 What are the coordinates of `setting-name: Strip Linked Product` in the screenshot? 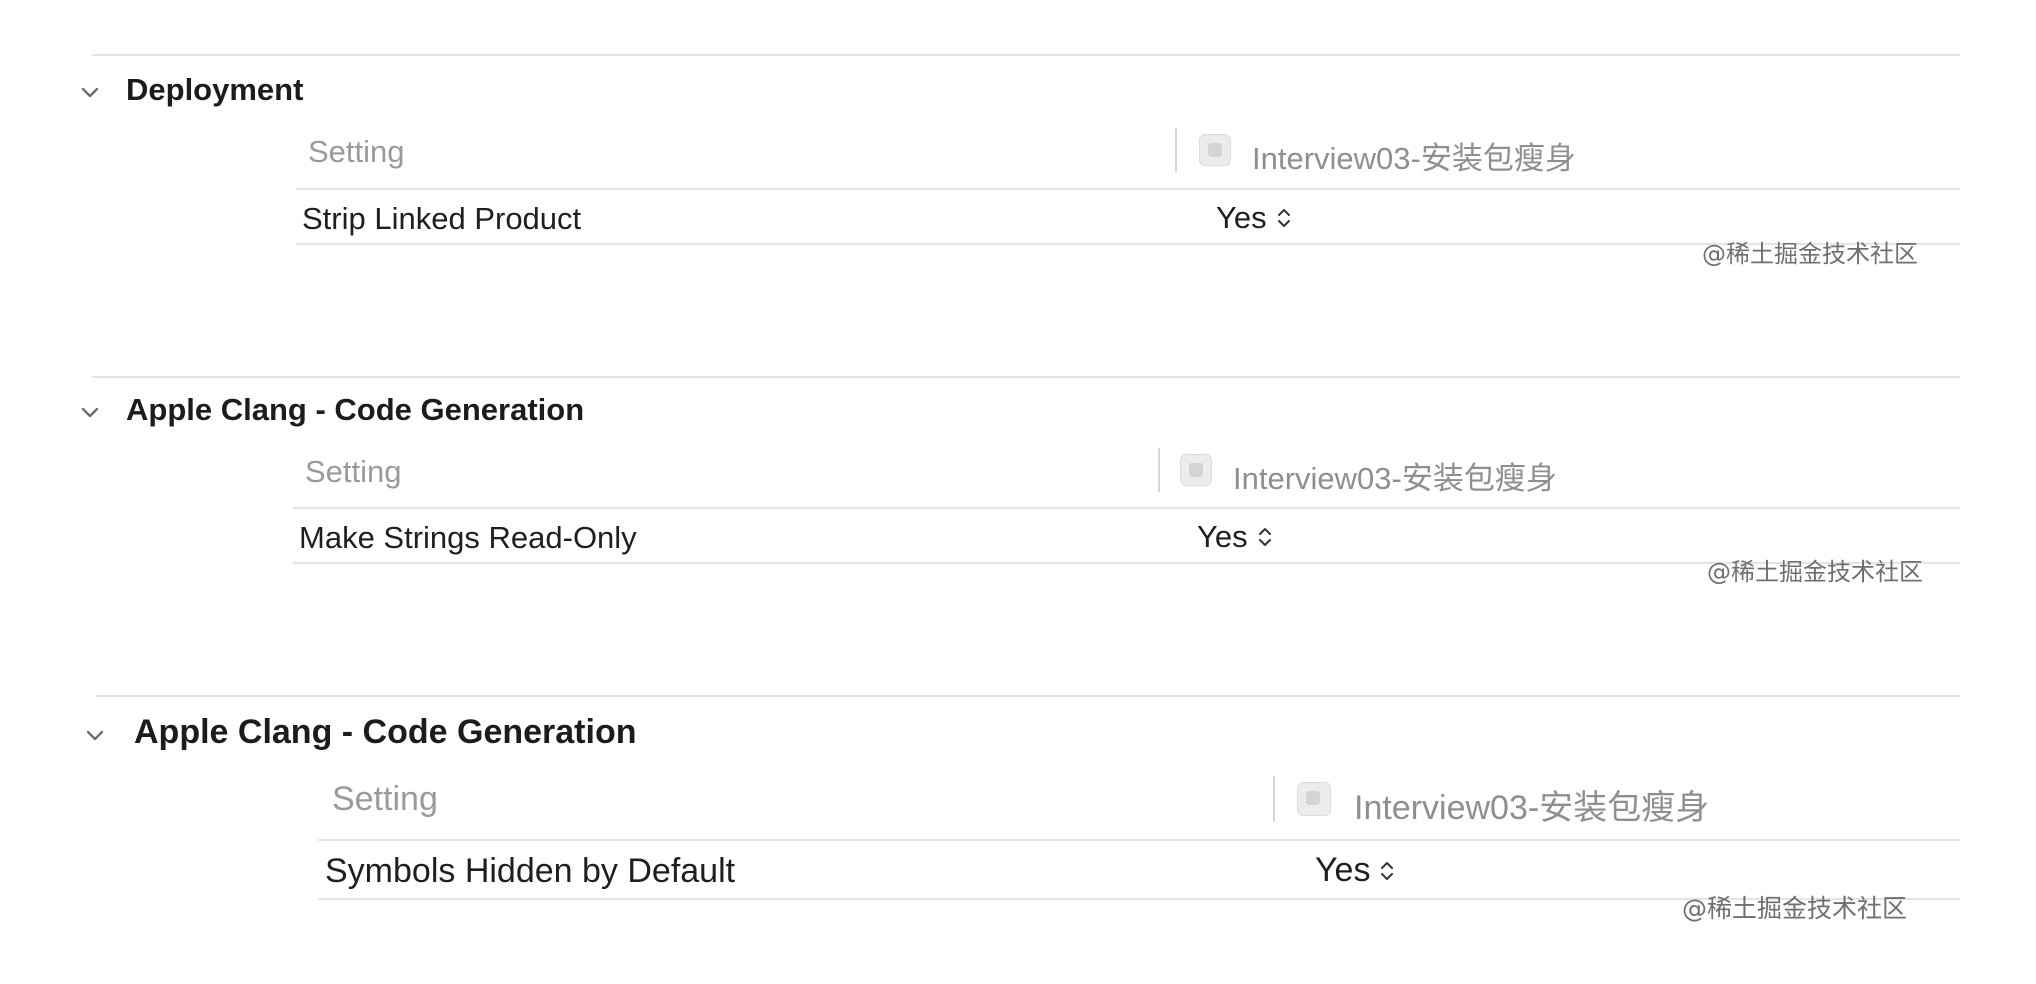 It's located at (441, 219).